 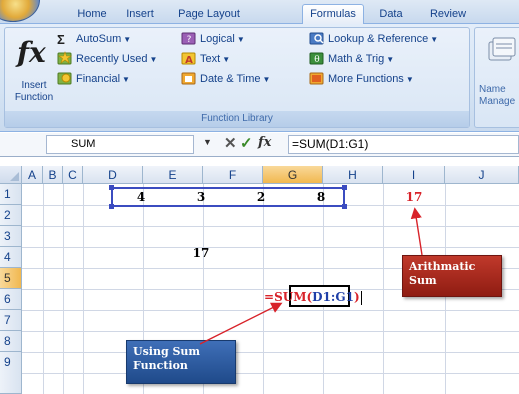 What do you see at coordinates (261, 197) in the screenshot?
I see `cell-f1: 2` at bounding box center [261, 197].